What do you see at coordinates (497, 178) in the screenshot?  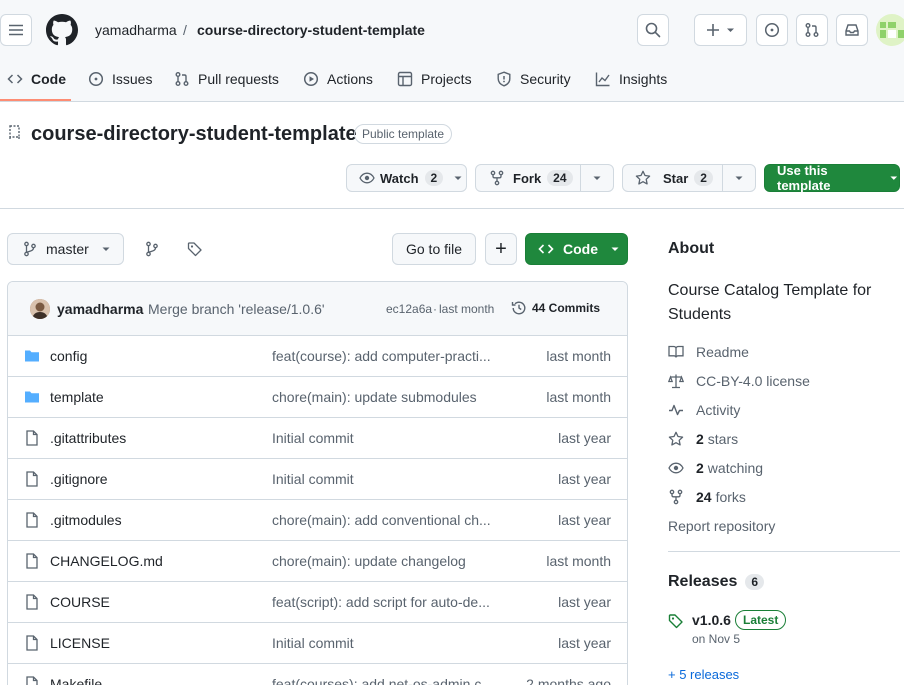 I see `fork-icon` at bounding box center [497, 178].